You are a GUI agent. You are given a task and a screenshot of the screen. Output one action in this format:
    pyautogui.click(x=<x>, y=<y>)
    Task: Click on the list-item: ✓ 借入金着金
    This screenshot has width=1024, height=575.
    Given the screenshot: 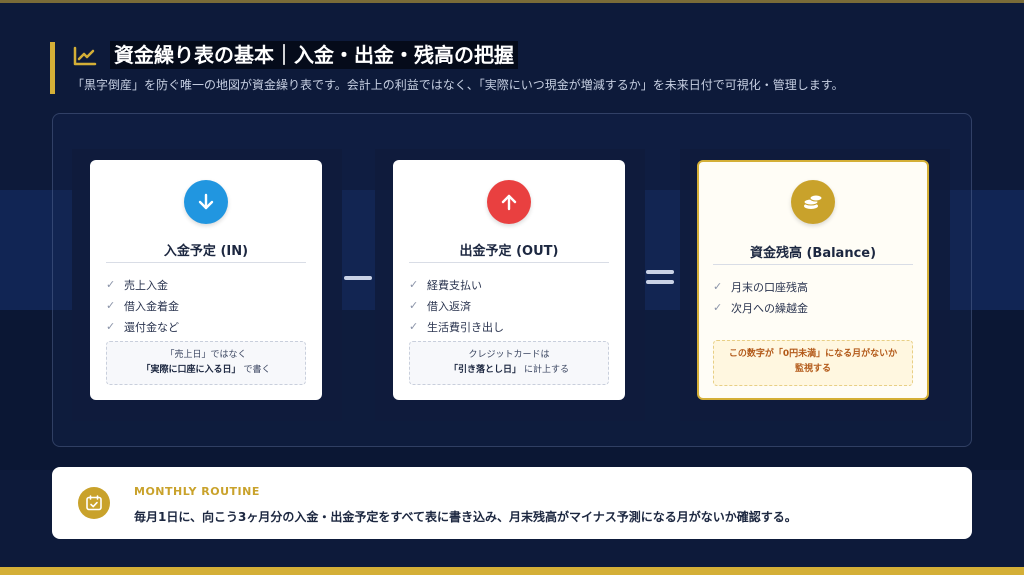 What is the action you would take?
    pyautogui.click(x=142, y=306)
    